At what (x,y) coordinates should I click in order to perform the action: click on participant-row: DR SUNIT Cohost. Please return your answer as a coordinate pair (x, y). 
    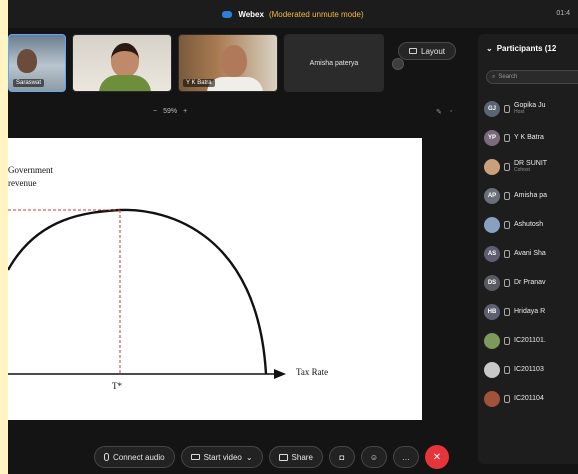
    Looking at the image, I should click on (531, 166).